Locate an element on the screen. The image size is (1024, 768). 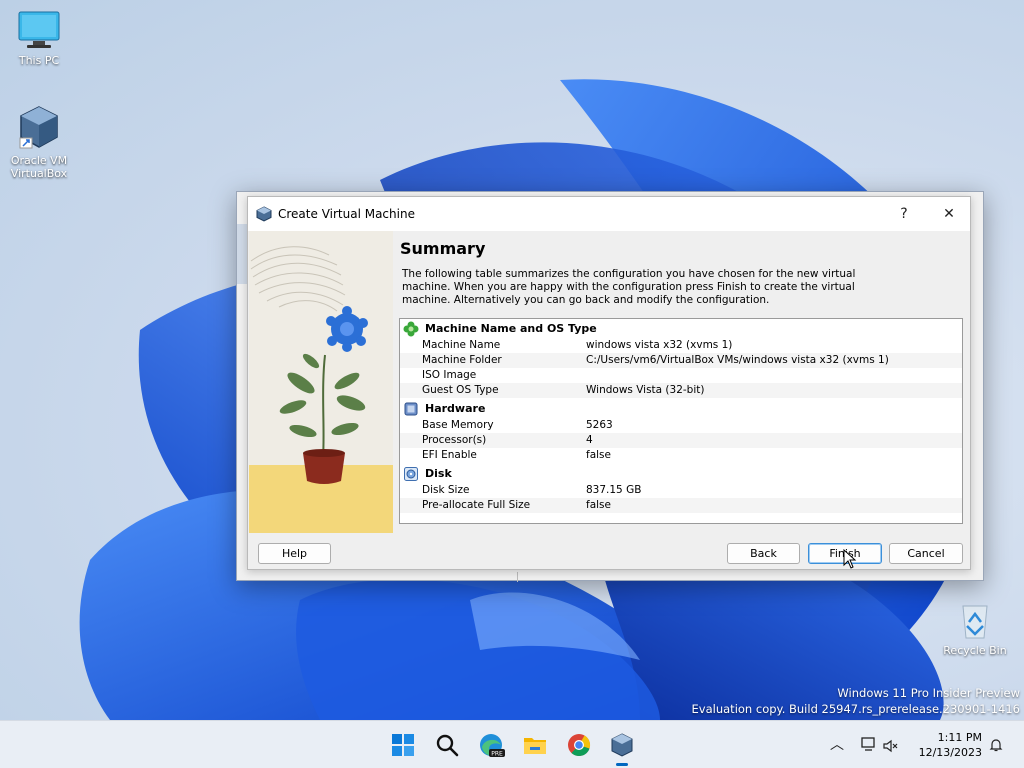
desktop-icon-label: Recycle Bin is located at coordinates (975, 650).